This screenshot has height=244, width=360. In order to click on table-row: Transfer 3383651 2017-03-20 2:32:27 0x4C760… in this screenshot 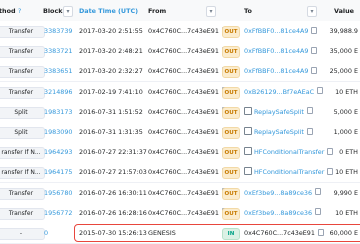, I will do `click(180, 72)`.